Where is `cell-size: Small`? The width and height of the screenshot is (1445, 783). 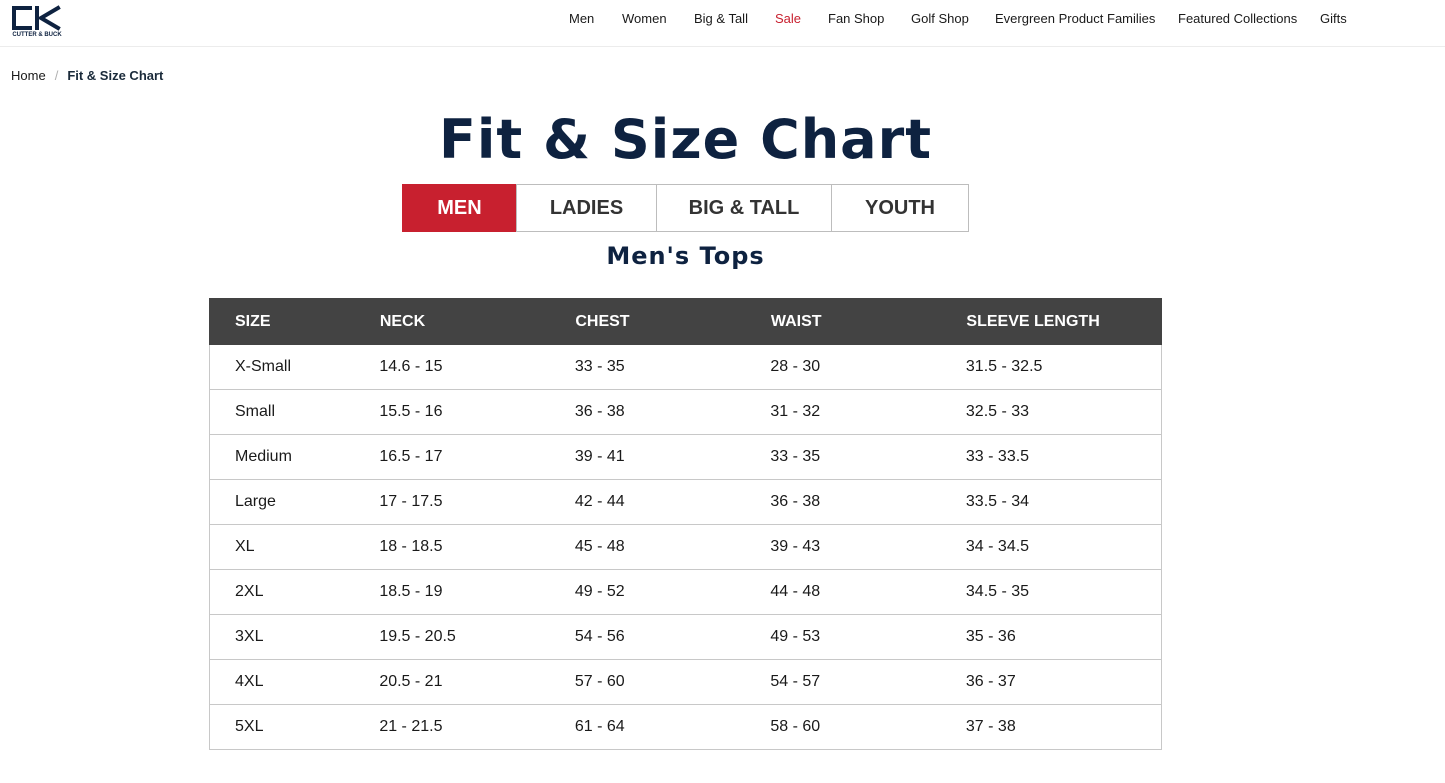 cell-size: Small is located at coordinates (294, 412).